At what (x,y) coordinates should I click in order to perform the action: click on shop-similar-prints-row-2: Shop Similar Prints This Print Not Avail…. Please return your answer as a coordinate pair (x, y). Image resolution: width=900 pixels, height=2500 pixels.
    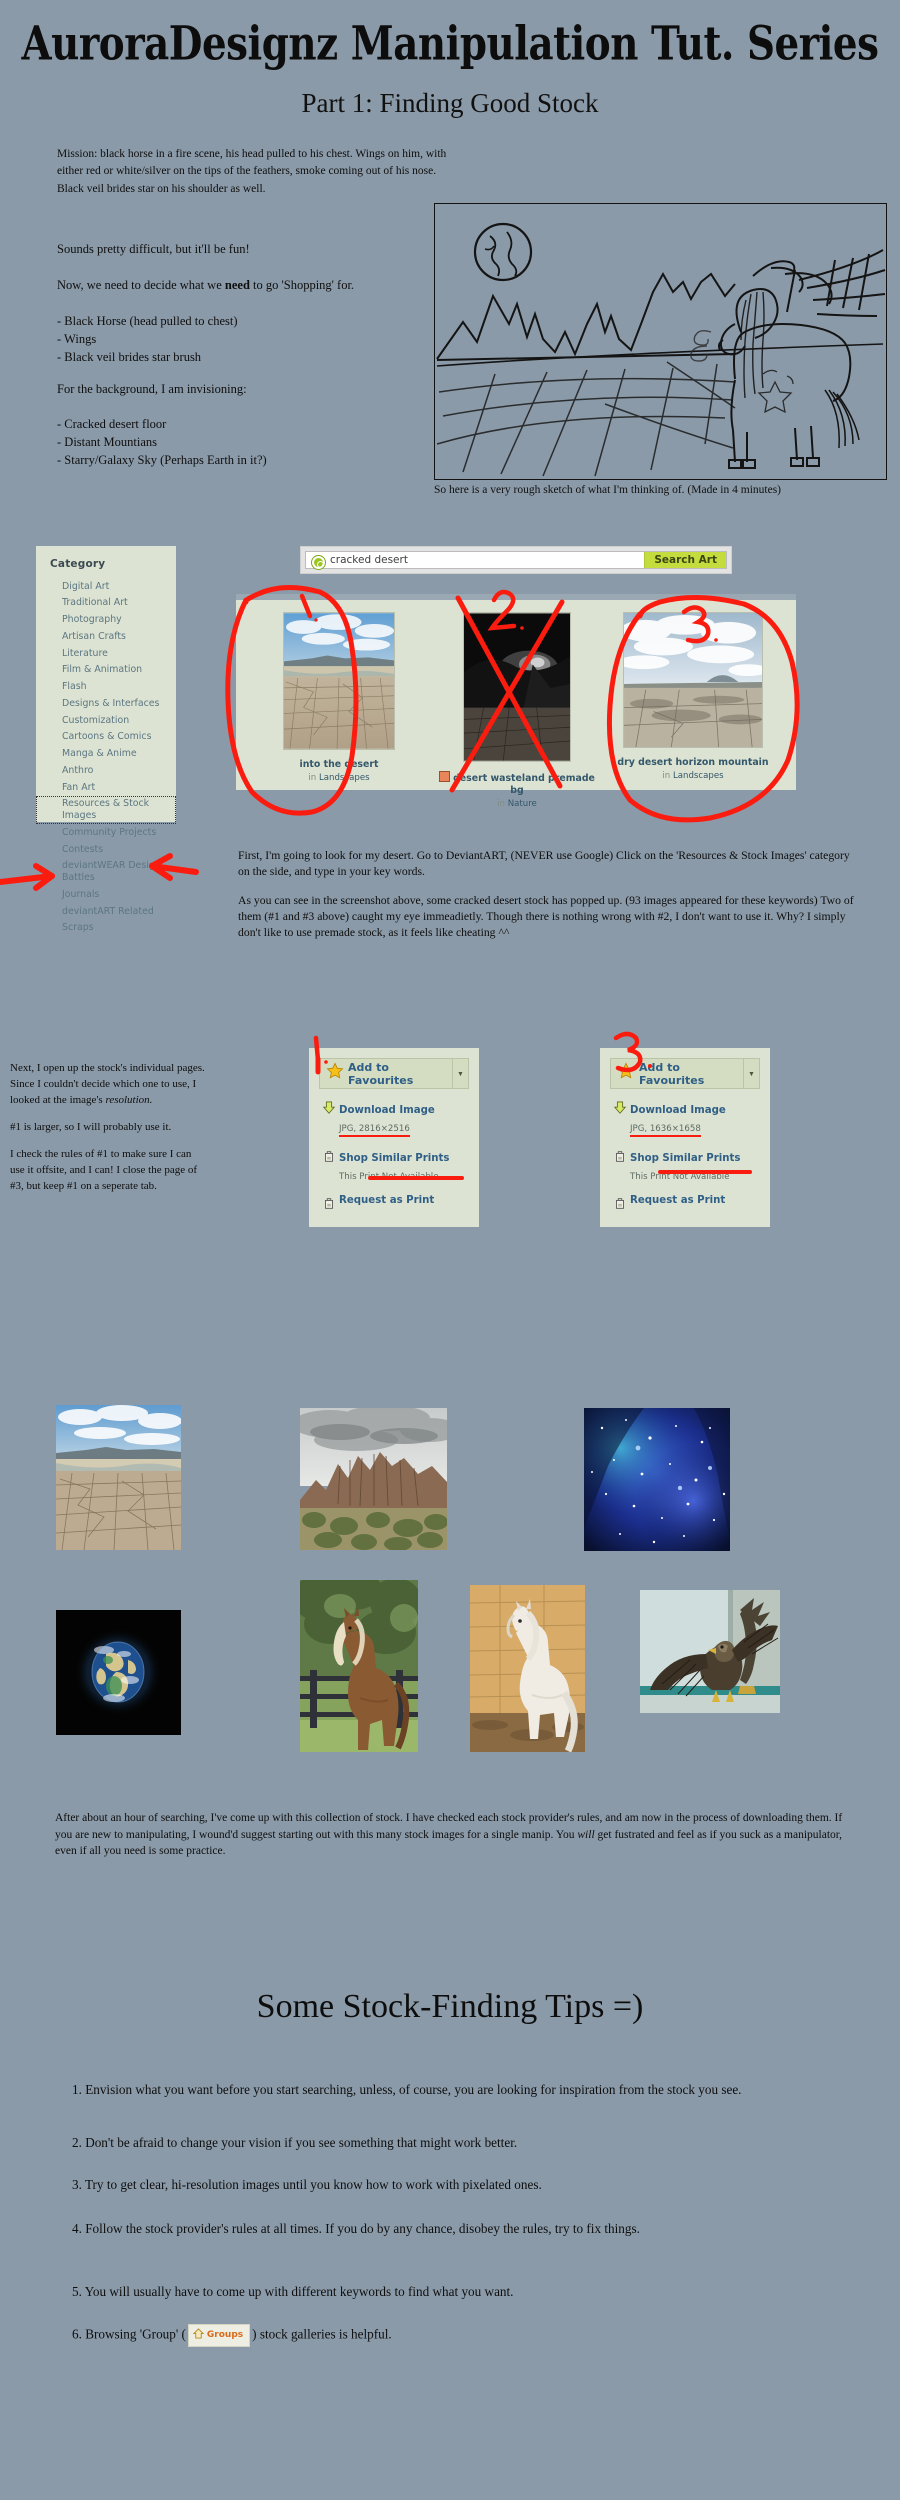
    Looking at the image, I should click on (685, 1166).